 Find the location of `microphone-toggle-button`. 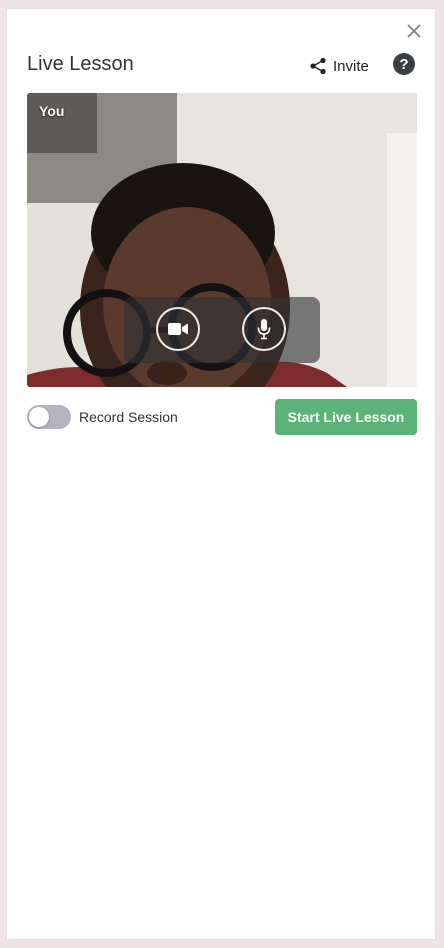

microphone-toggle-button is located at coordinates (264, 329).